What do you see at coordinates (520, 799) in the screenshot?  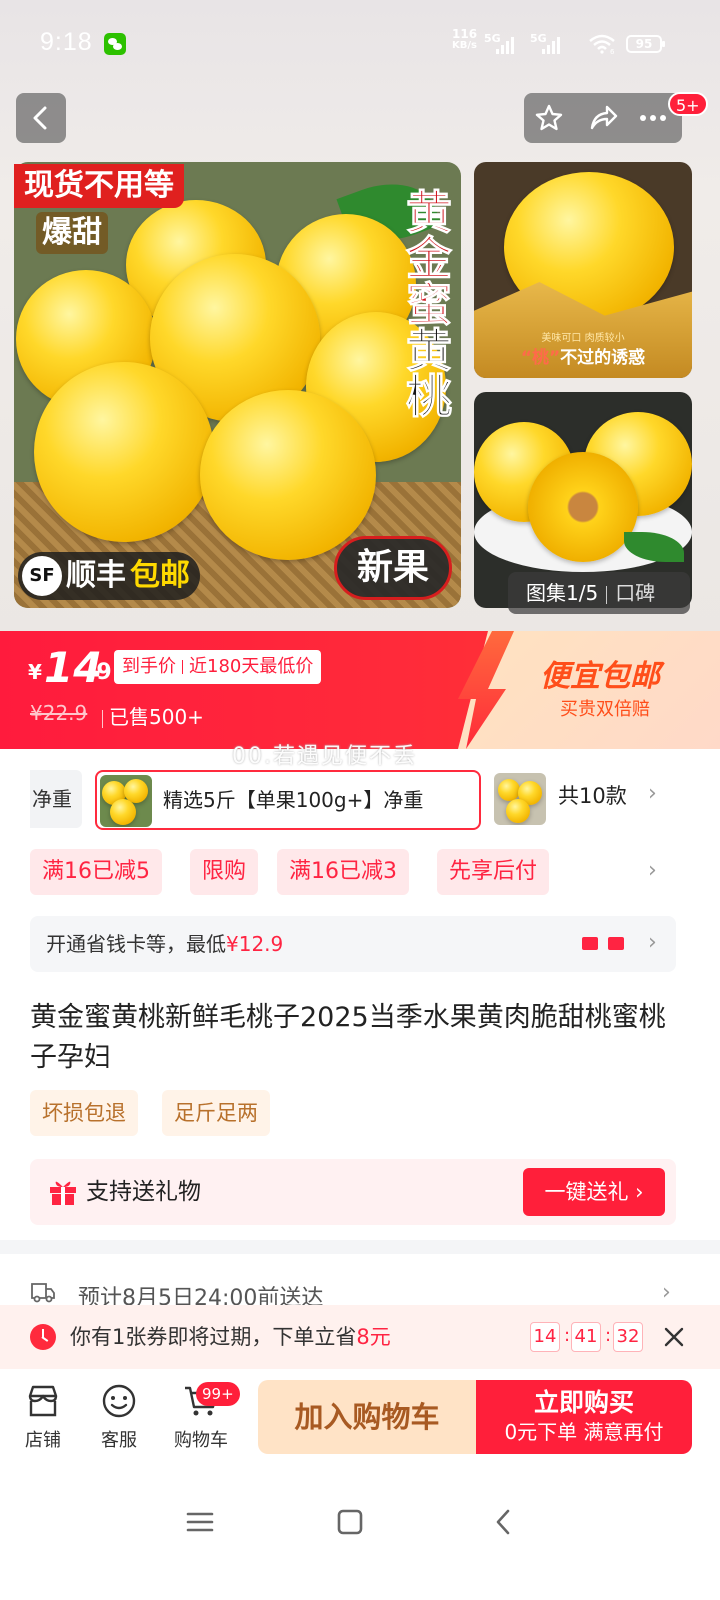 I see `sku-option-next` at bounding box center [520, 799].